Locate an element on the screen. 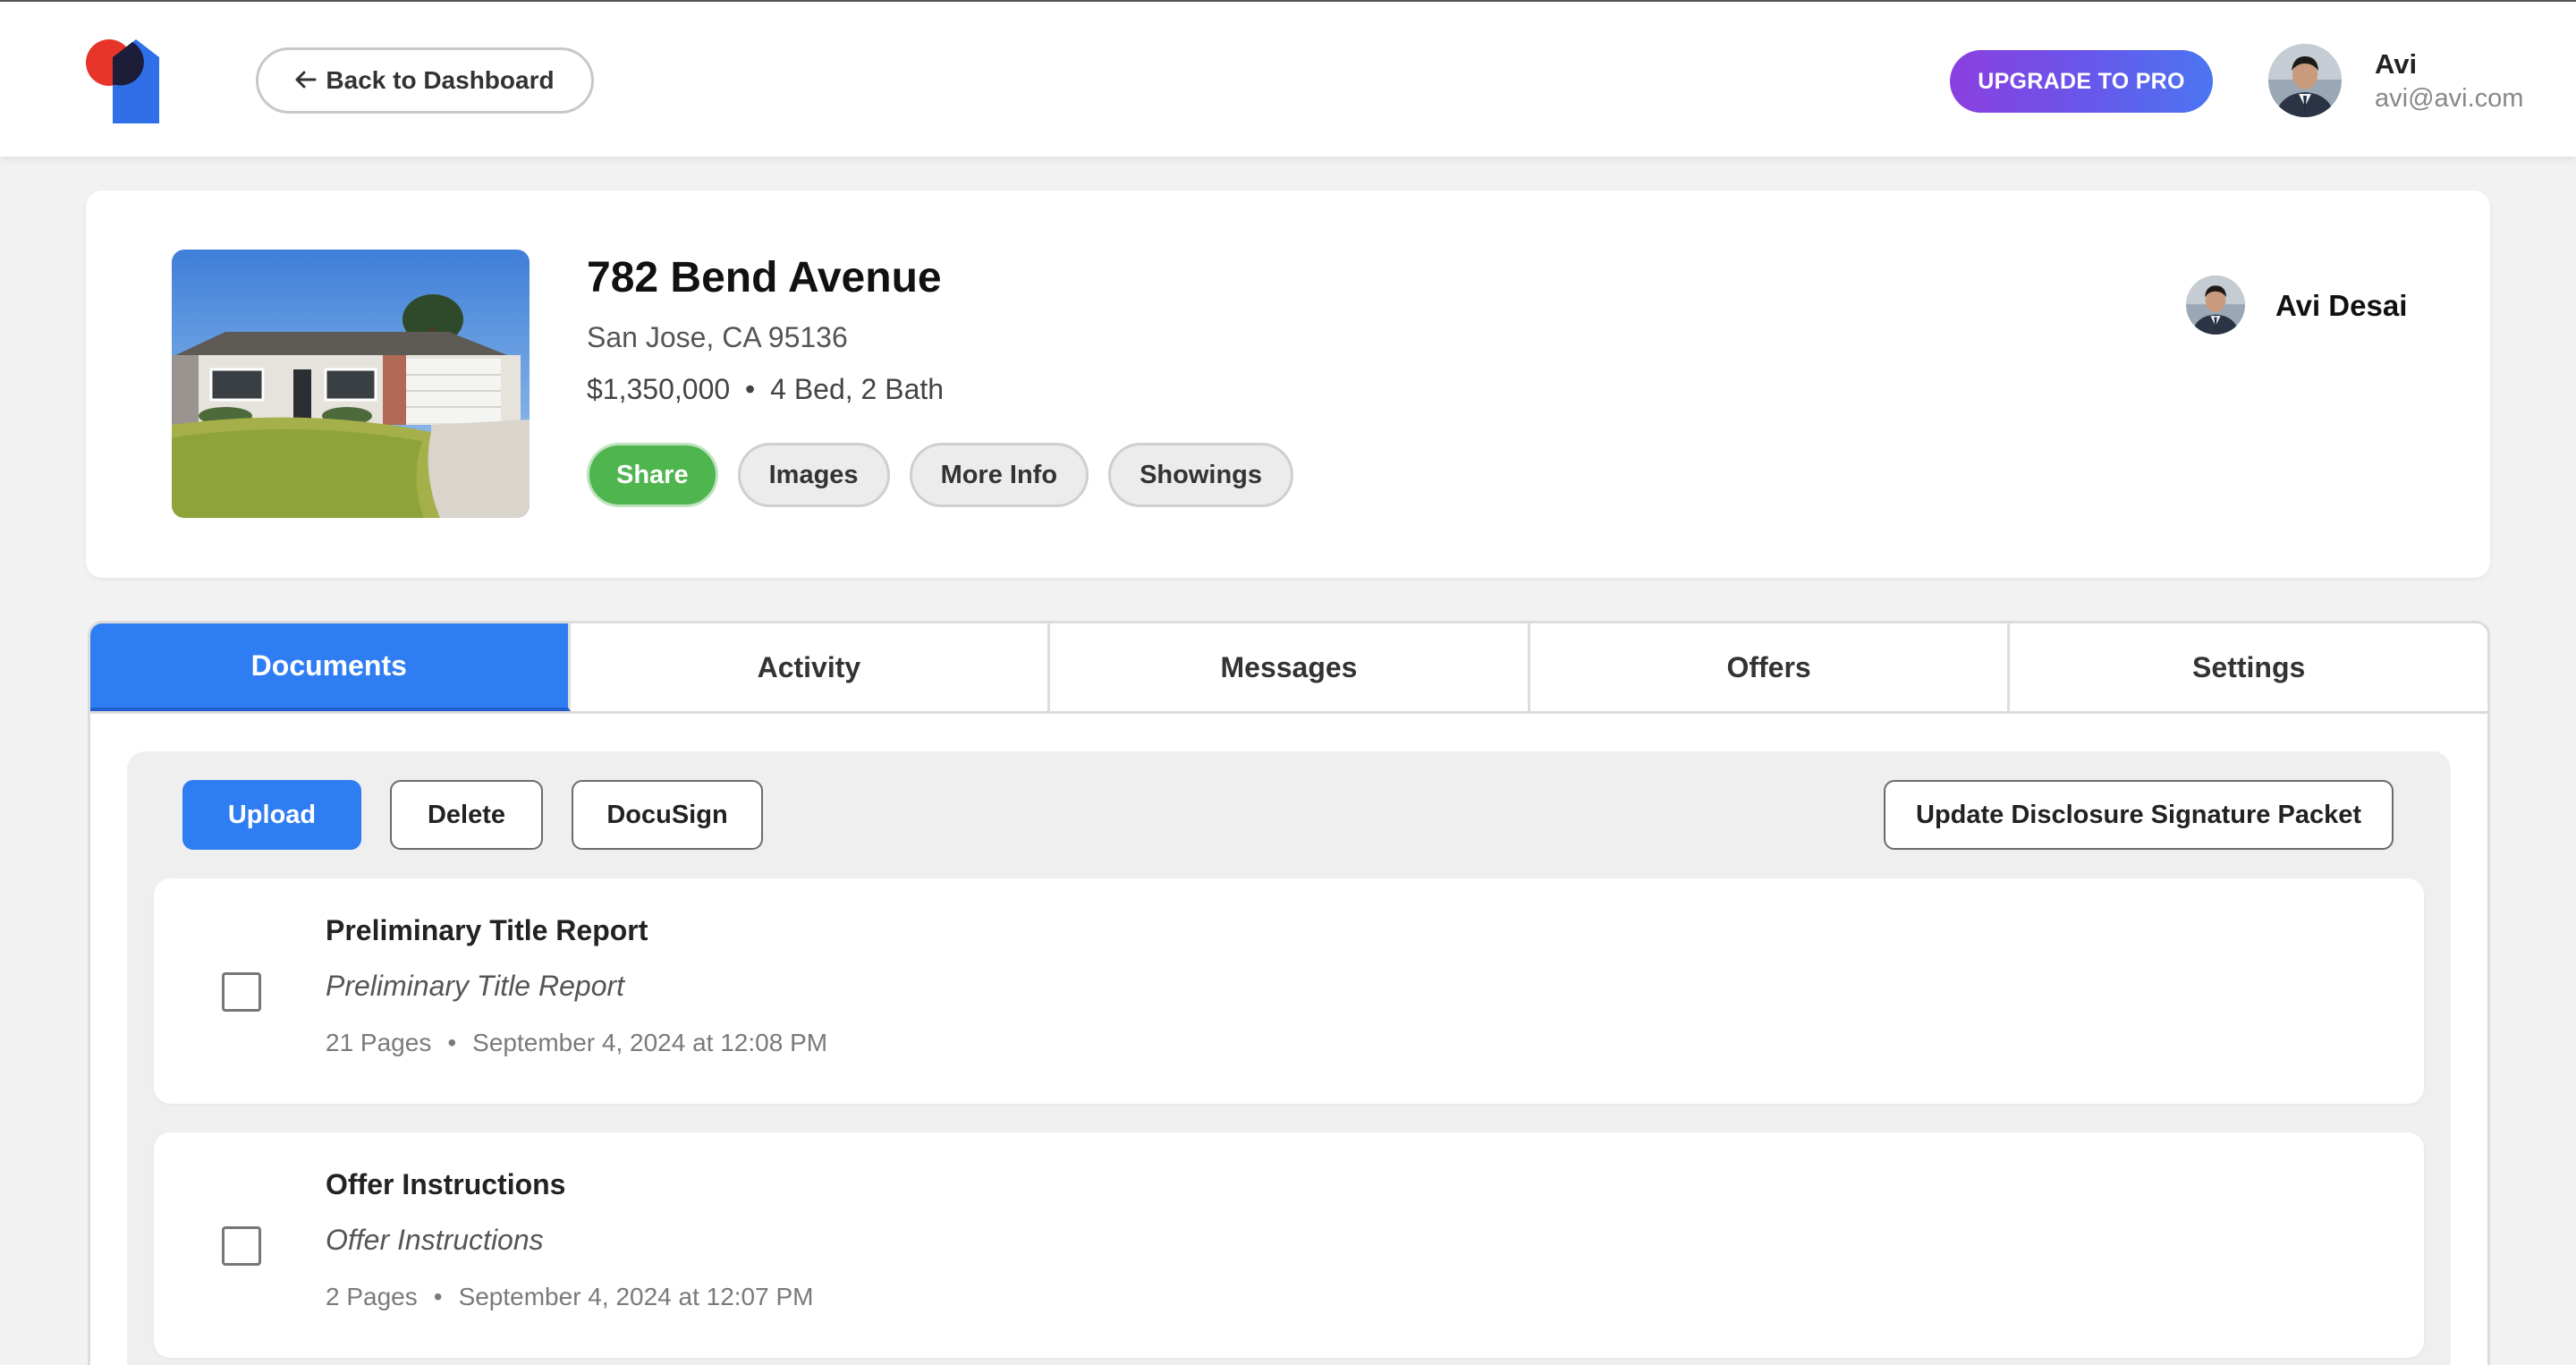 This screenshot has width=2576, height=1365. app-logo-icon is located at coordinates (133, 80).